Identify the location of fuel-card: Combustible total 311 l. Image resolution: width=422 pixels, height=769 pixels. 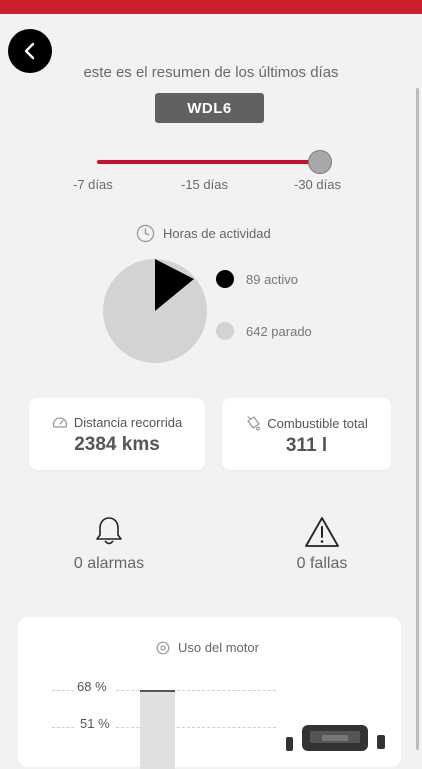
(306, 434).